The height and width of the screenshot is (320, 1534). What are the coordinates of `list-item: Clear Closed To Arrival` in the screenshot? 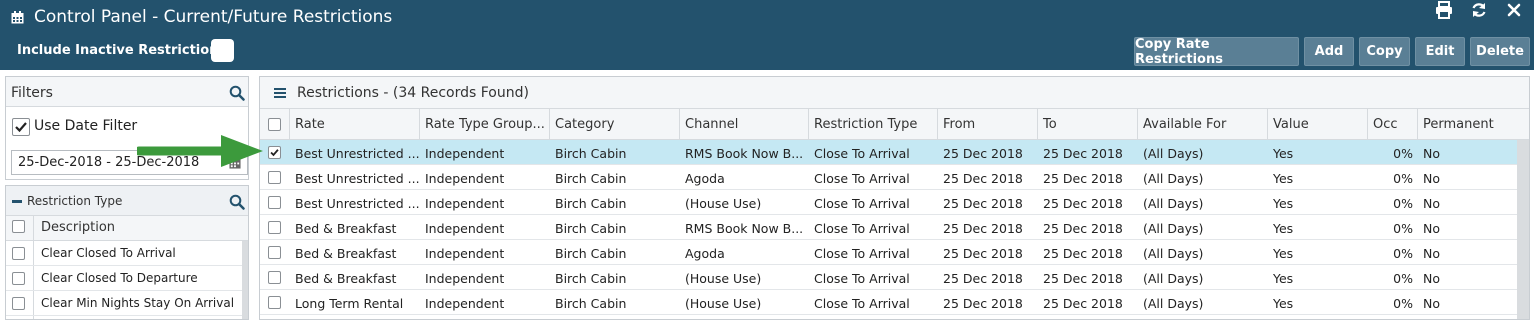 It's located at (124, 253).